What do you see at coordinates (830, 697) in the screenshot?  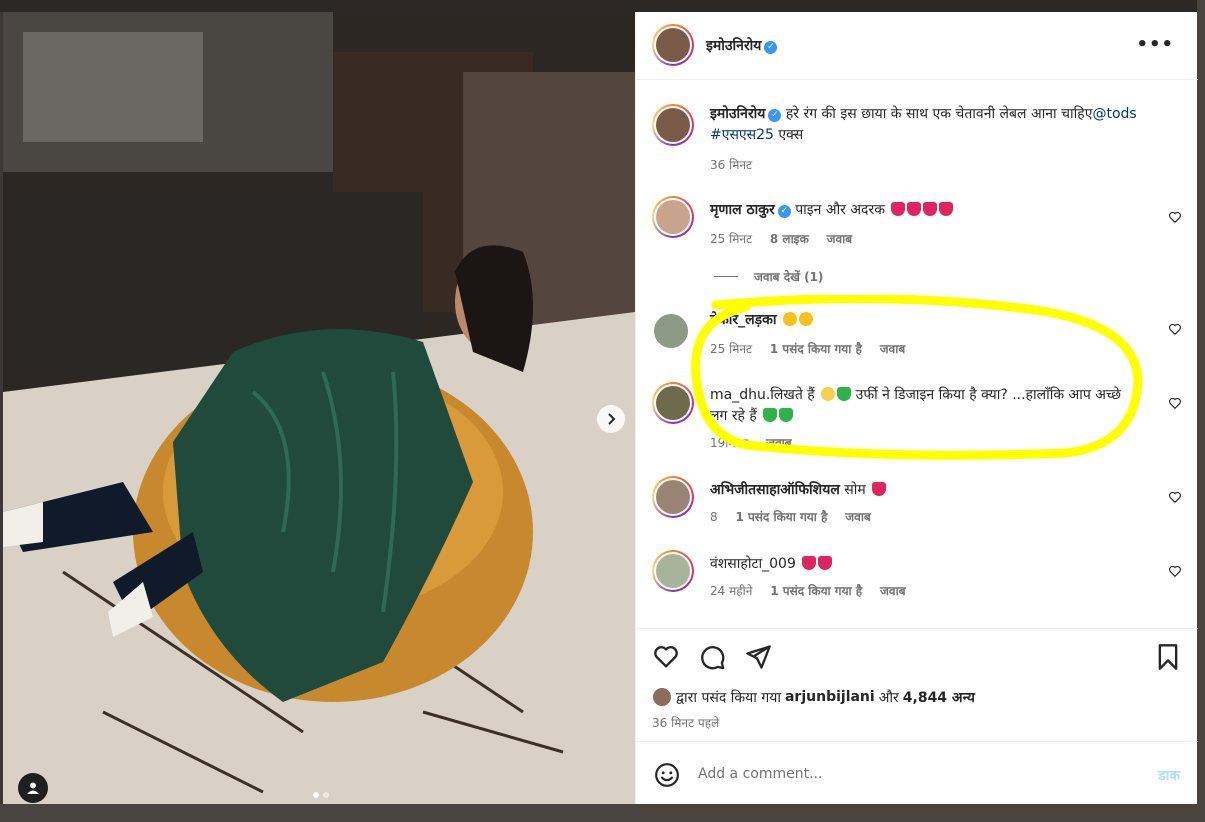 I see `liked-by-user-link: arjunbijlani` at bounding box center [830, 697].